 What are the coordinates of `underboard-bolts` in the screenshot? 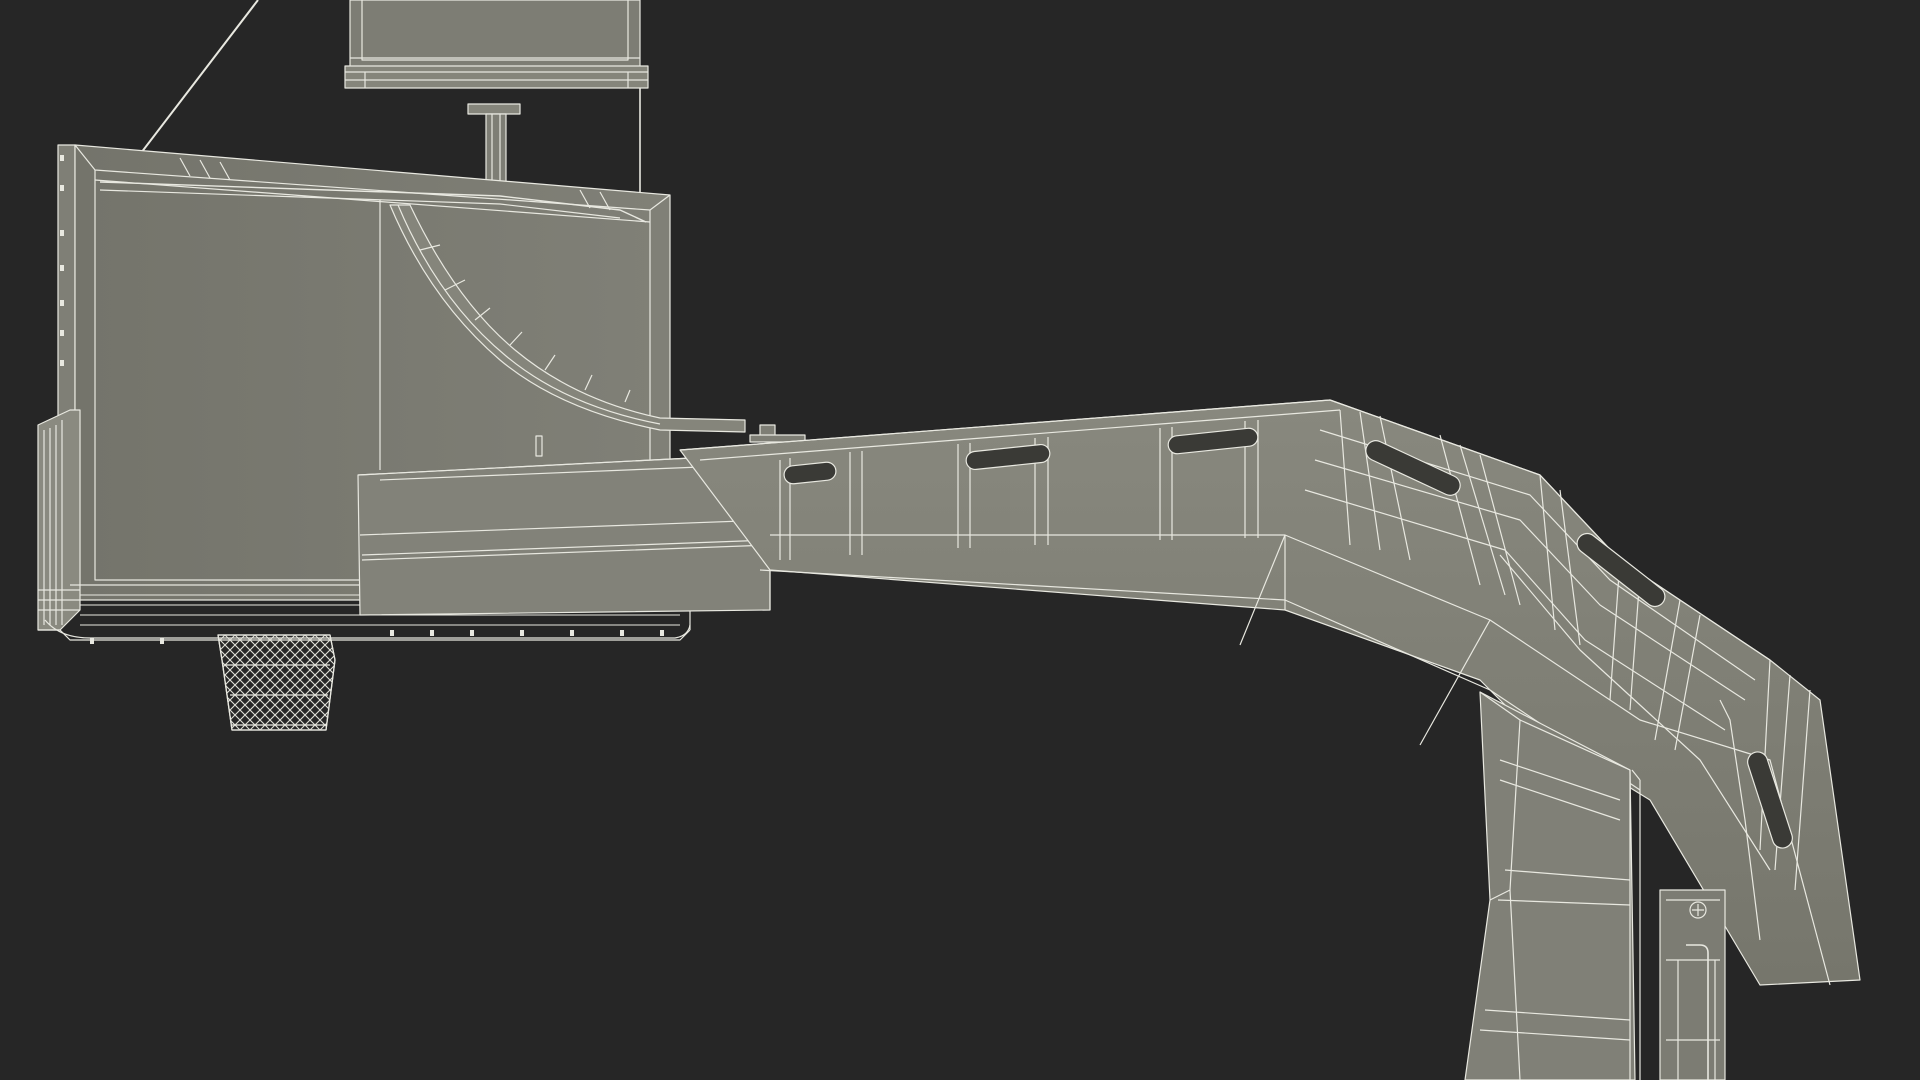 It's located at (377, 637).